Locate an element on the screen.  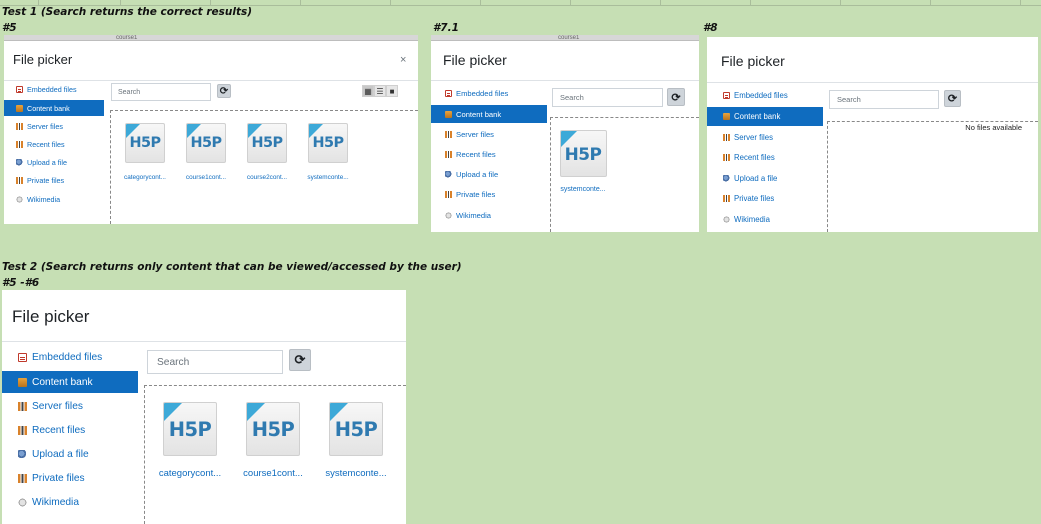
list-view-icon: ☰ is located at coordinates (380, 91).